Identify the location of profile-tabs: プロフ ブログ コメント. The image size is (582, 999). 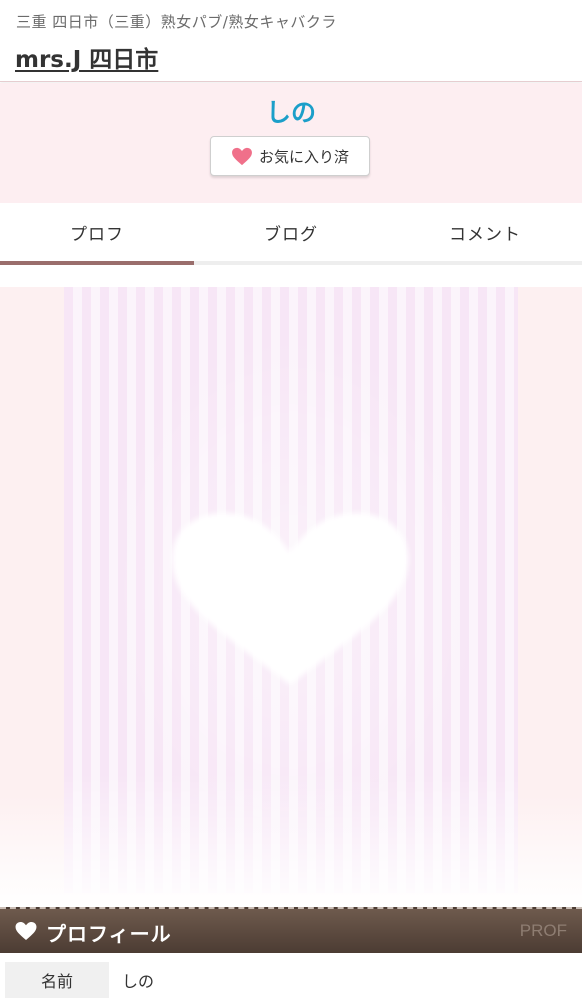
(291, 234).